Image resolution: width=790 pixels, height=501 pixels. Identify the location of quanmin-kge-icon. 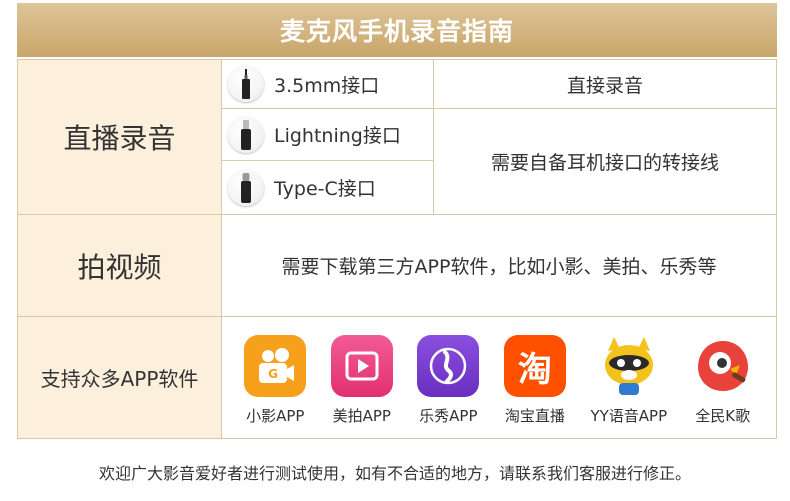
(723, 366).